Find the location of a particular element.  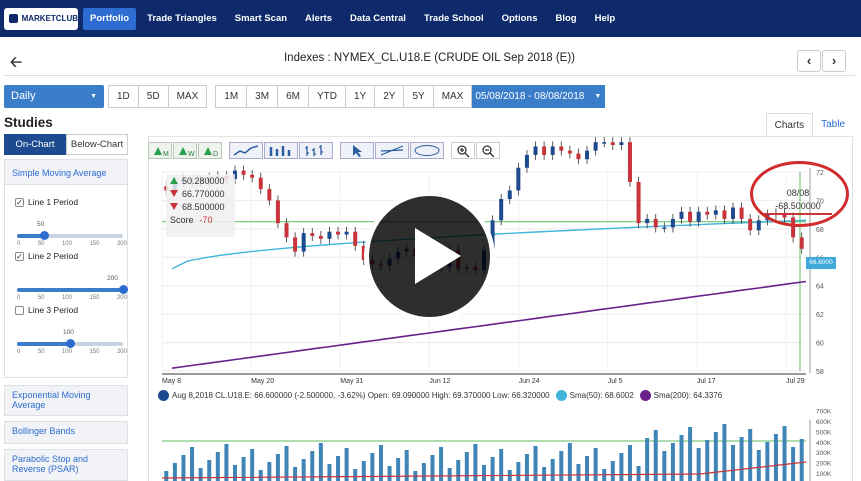

range-3m-button: 3M is located at coordinates (262, 96).